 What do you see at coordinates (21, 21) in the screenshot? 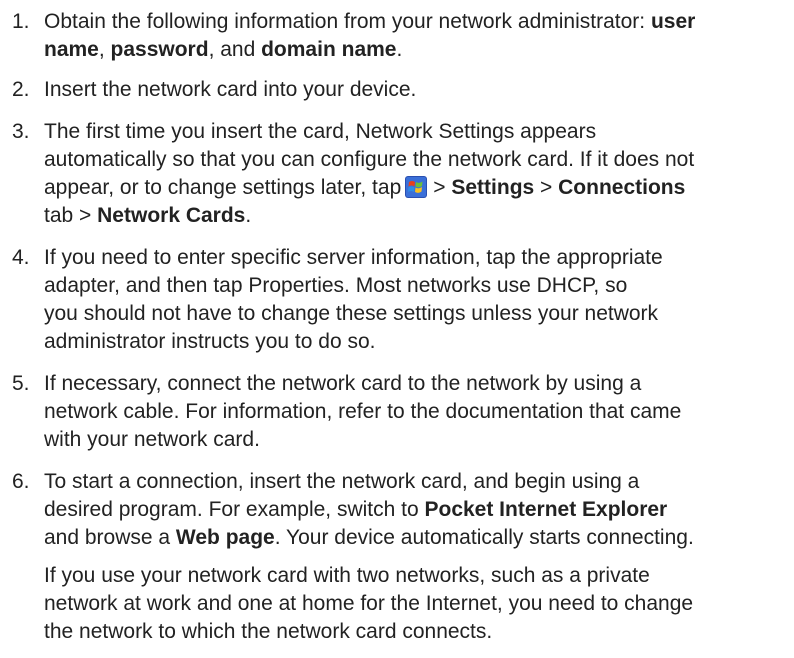
I see `step-number: 1.` at bounding box center [21, 21].